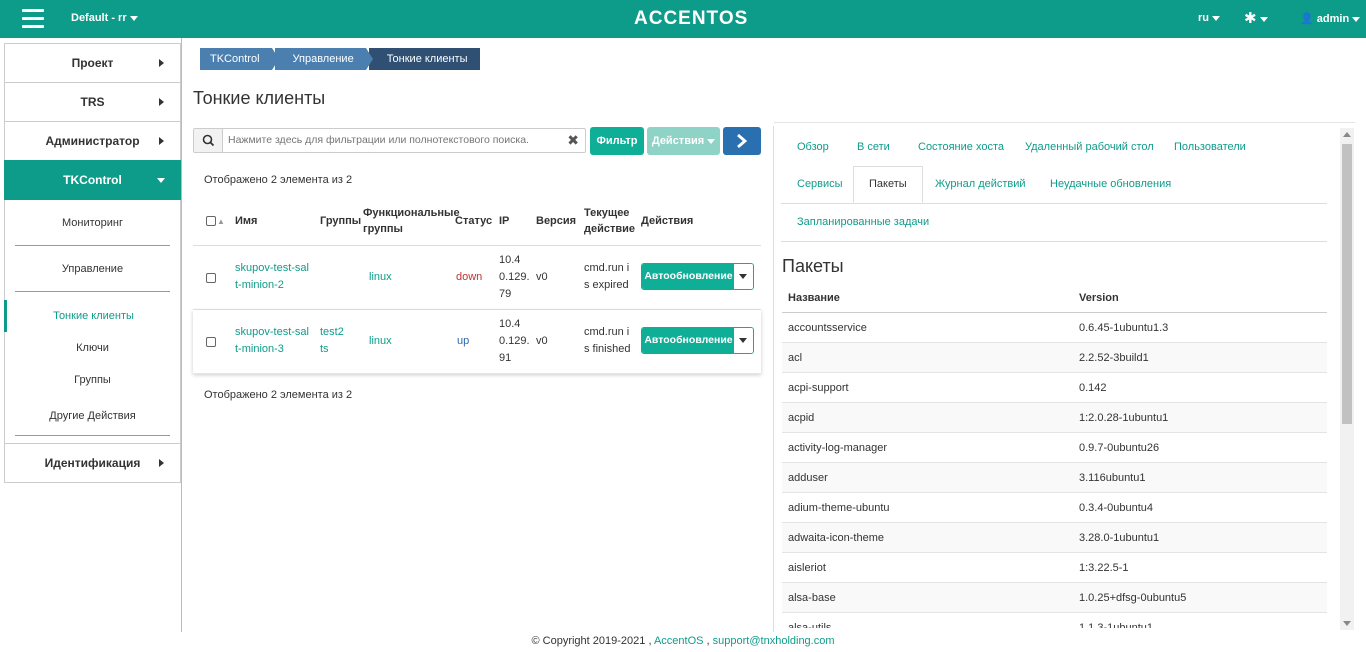 The width and height of the screenshot is (1366, 652). What do you see at coordinates (33, 19) in the screenshot?
I see `menu-icon` at bounding box center [33, 19].